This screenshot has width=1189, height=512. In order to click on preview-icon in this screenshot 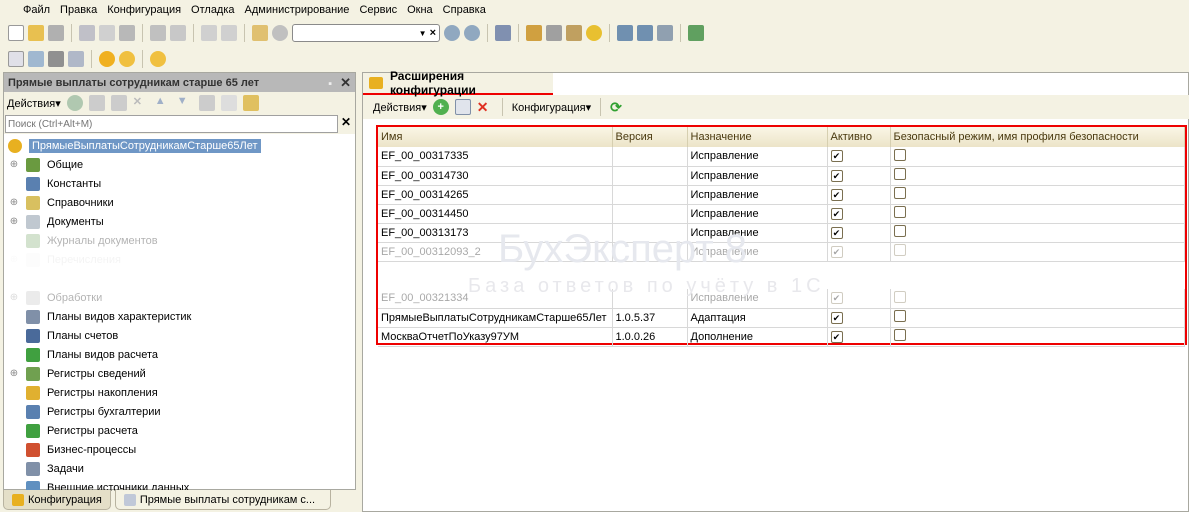, I will do `click(178, 33)`.